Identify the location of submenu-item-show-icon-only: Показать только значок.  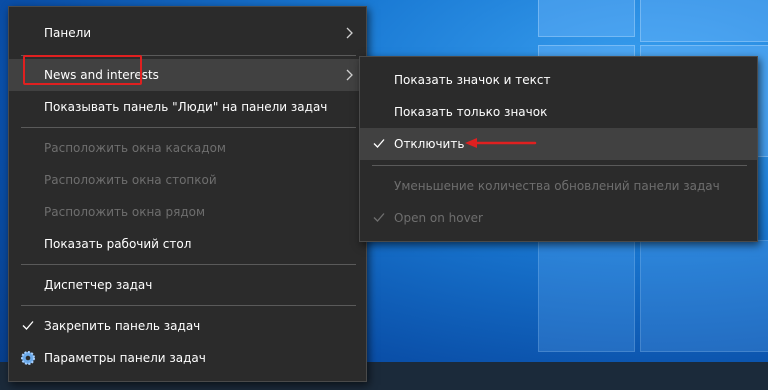
(558, 112).